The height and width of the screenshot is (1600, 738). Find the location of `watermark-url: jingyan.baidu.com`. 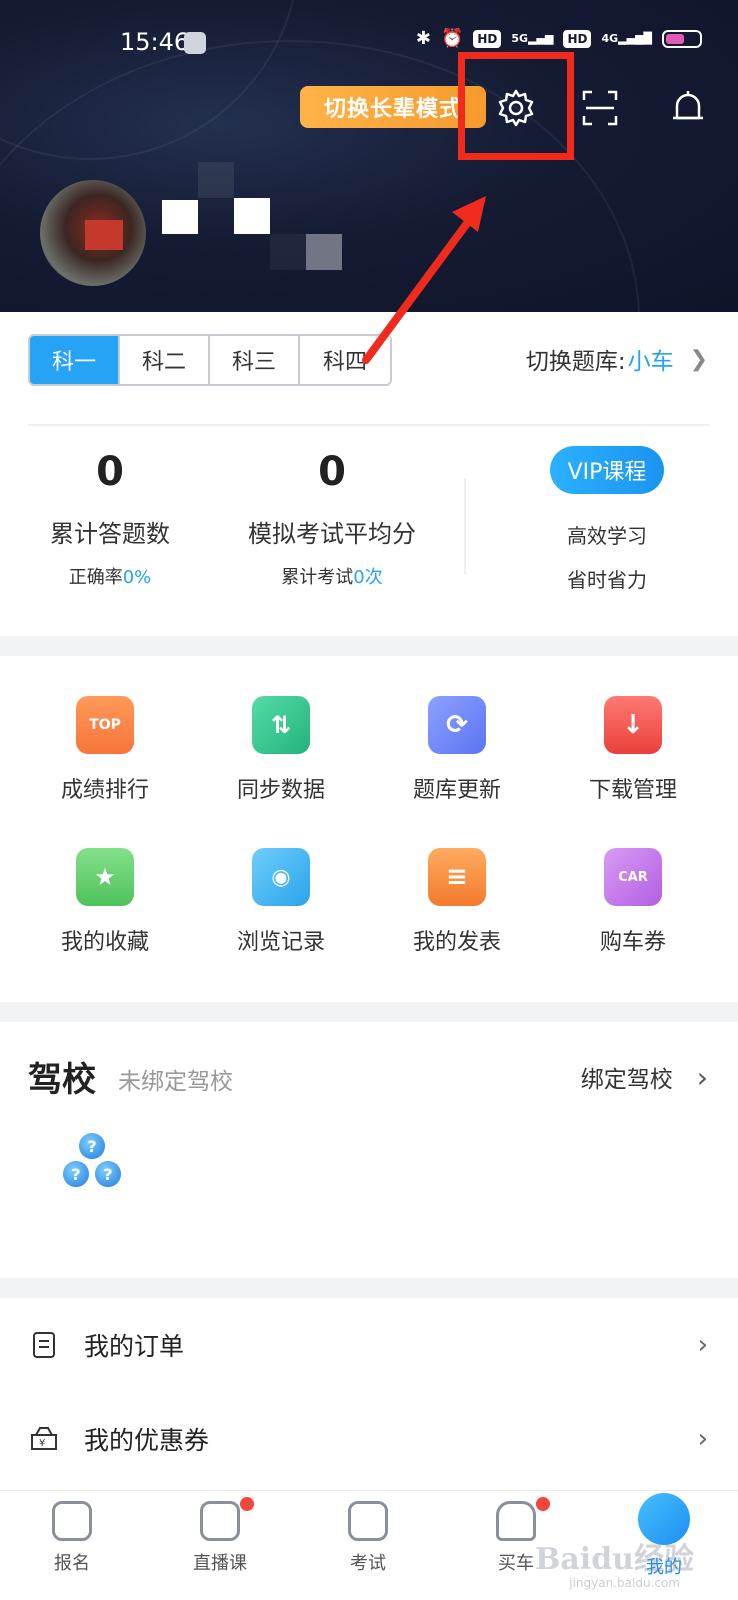

watermark-url: jingyan.baidu.com is located at coordinates (624, 1583).